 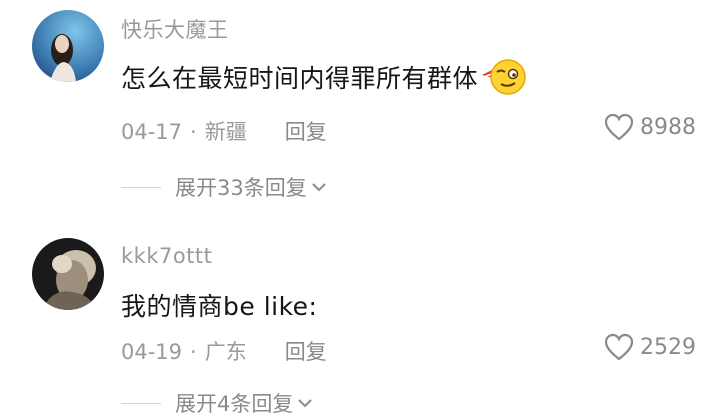 What do you see at coordinates (234, 404) in the screenshot?
I see `expand-replies-label: 展开4条回复` at bounding box center [234, 404].